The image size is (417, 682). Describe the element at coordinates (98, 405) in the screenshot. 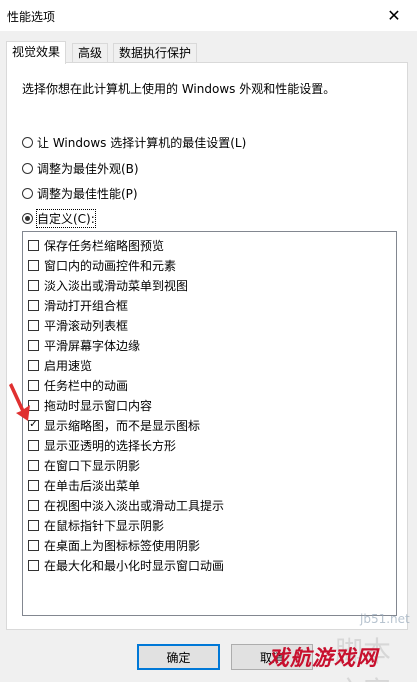

I see `option-label: 拖动时显示窗口内容` at that location.